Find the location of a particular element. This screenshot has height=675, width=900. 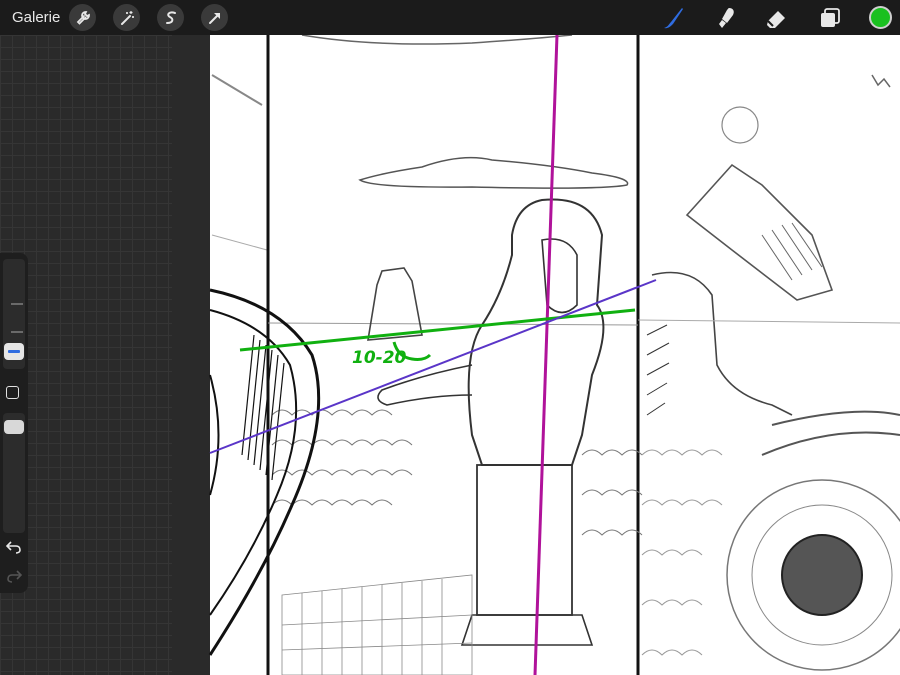

angle-annotation-text: 10-20 is located at coordinates (379, 358).